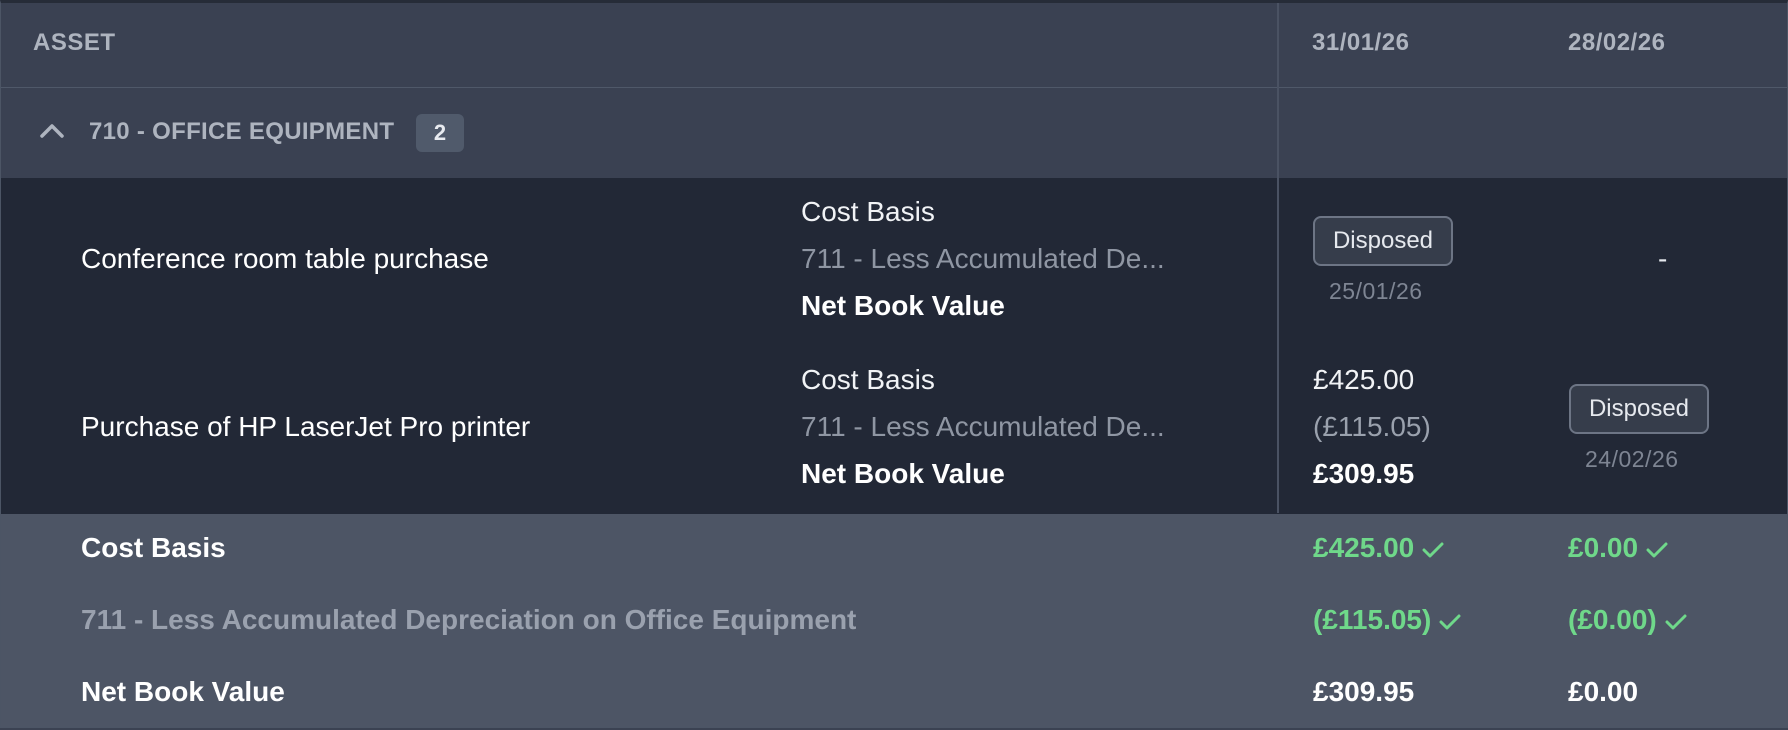 The height and width of the screenshot is (730, 1788). What do you see at coordinates (1372, 619) in the screenshot?
I see `summary-value: (£115.05)` at bounding box center [1372, 619].